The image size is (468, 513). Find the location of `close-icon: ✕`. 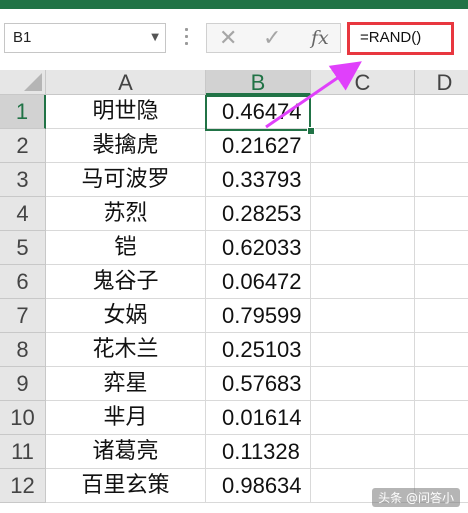

close-icon: ✕ is located at coordinates (228, 38).